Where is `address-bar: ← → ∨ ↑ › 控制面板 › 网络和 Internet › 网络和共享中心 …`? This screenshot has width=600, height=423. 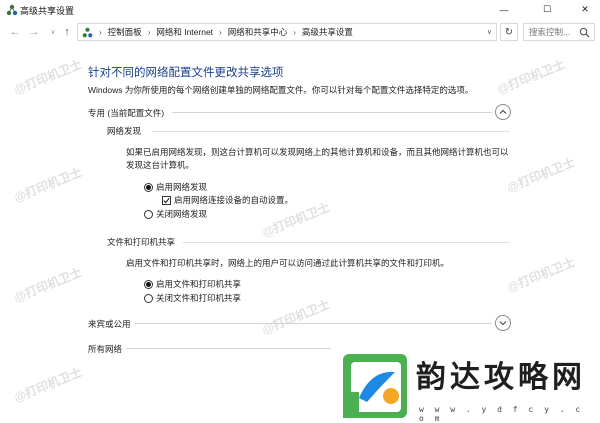
address-bar: ← → ∨ ↑ › 控制面板 › 网络和 Internet › 网络和共享中心 … is located at coordinates (300, 32).